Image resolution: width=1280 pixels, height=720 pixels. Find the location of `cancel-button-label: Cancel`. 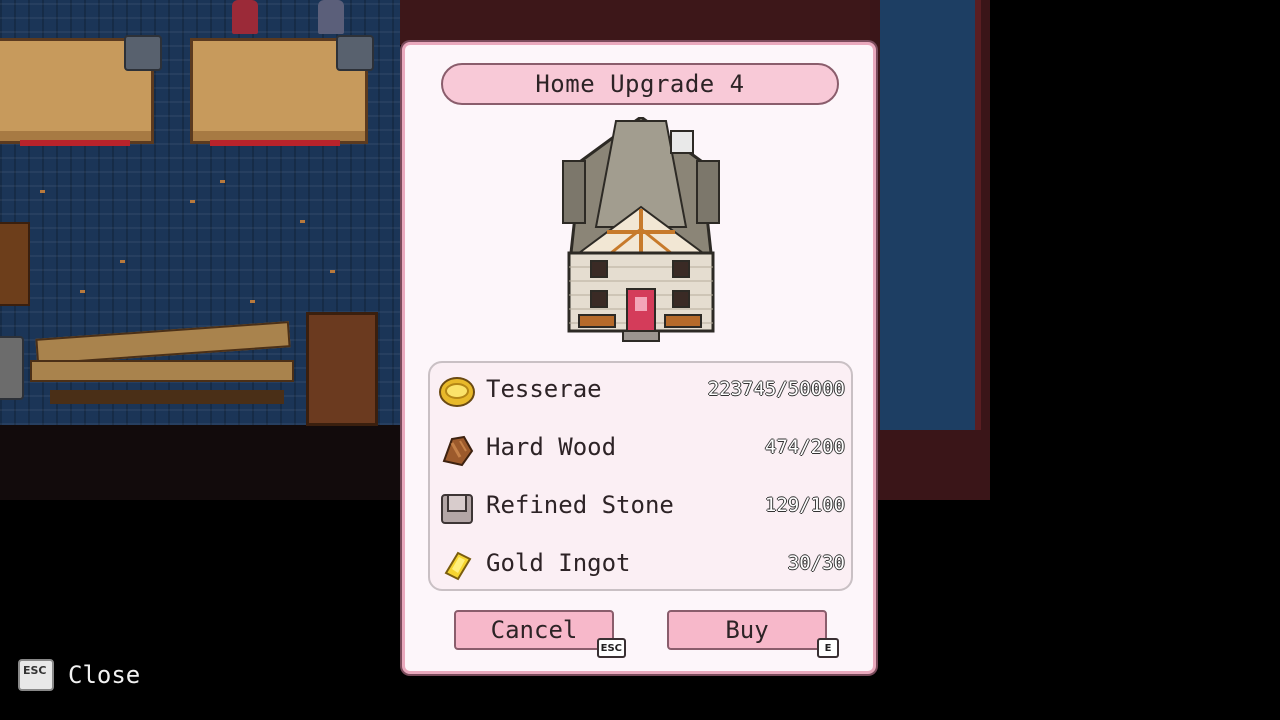

cancel-button-label: Cancel is located at coordinates (534, 630).